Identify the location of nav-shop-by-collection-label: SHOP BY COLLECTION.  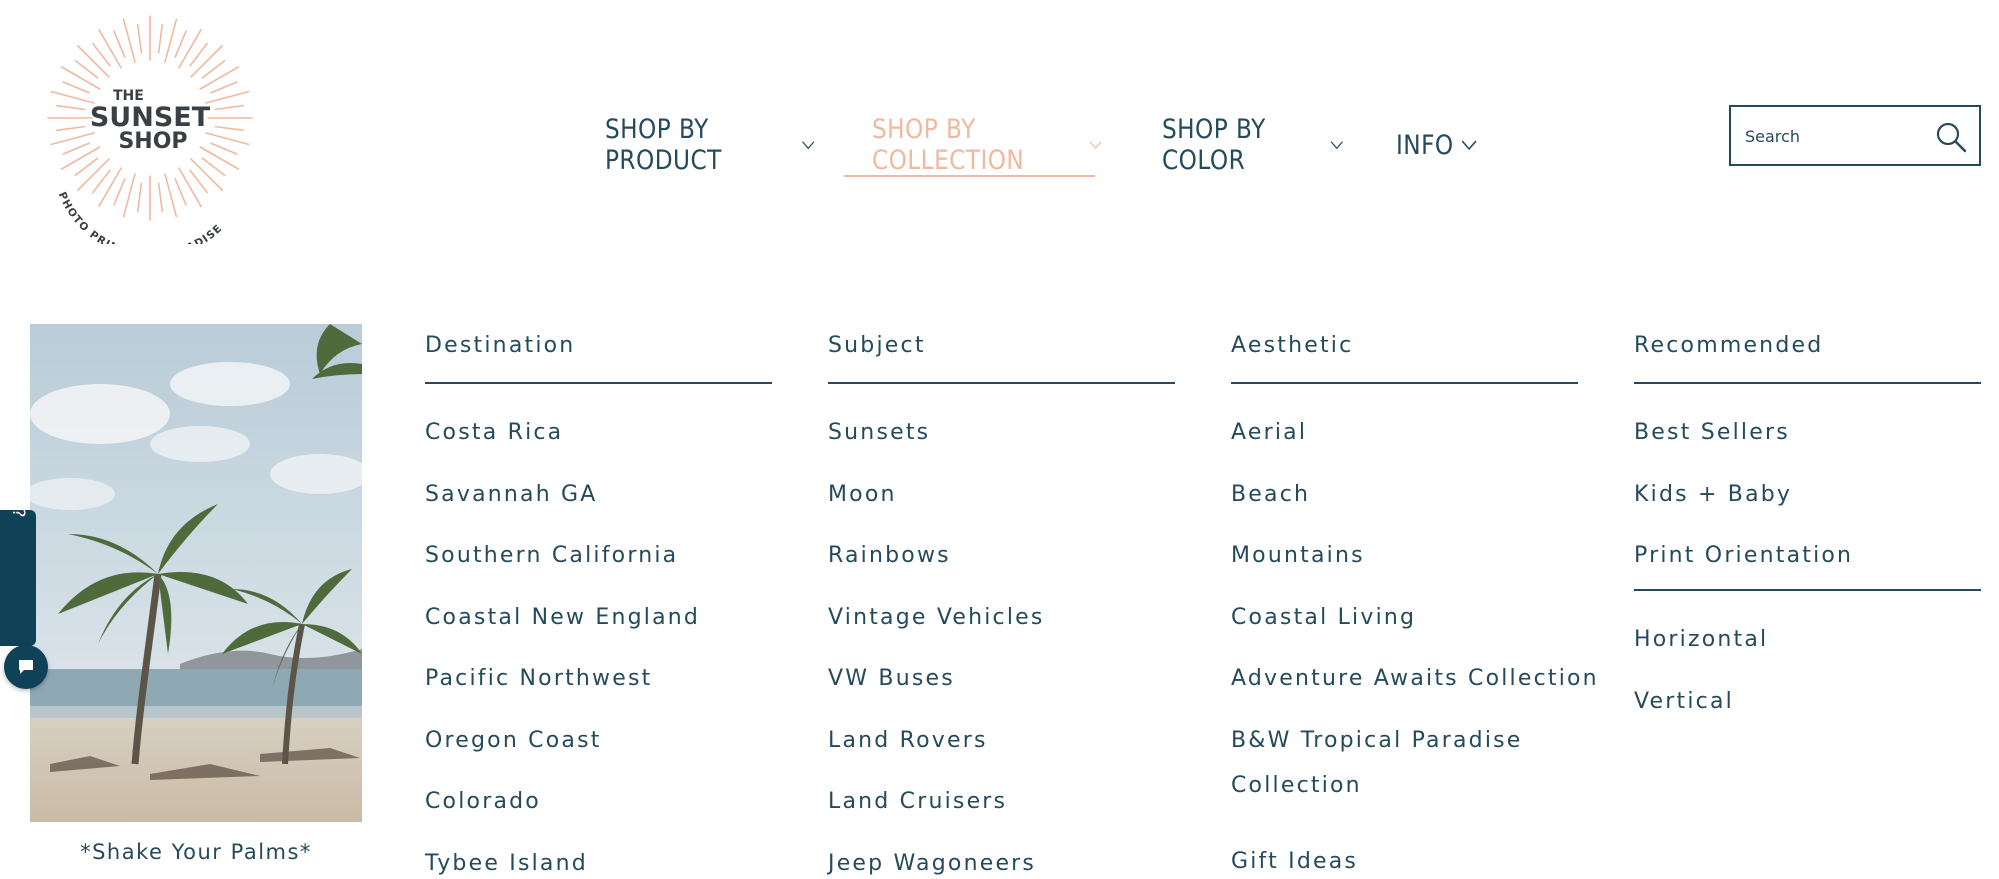
(948, 145).